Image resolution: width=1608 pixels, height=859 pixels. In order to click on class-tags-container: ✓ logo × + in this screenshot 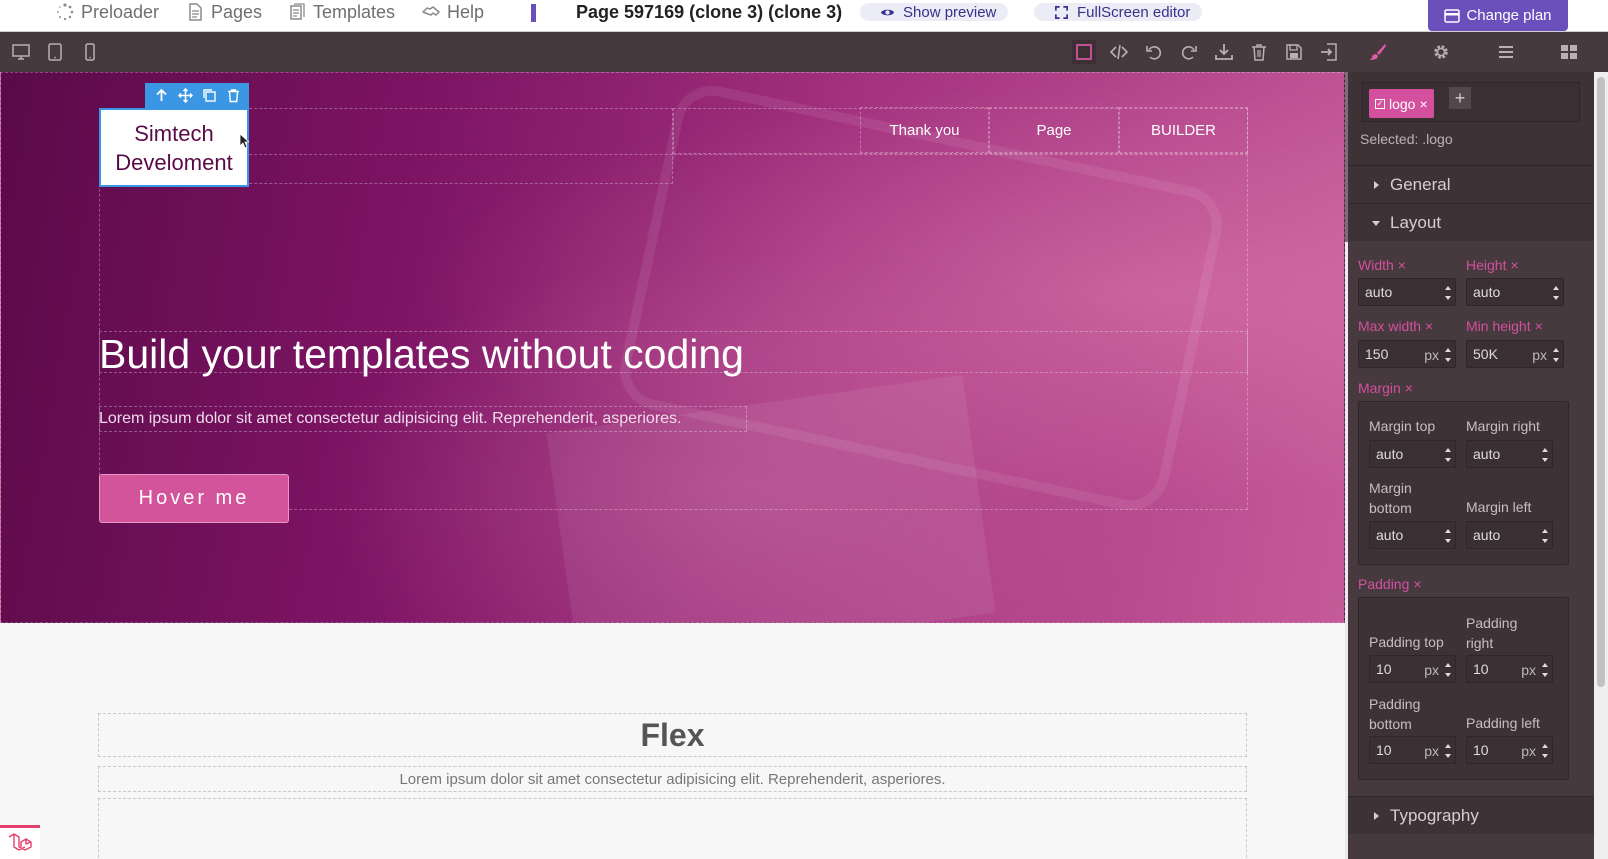, I will do `click(1471, 102)`.